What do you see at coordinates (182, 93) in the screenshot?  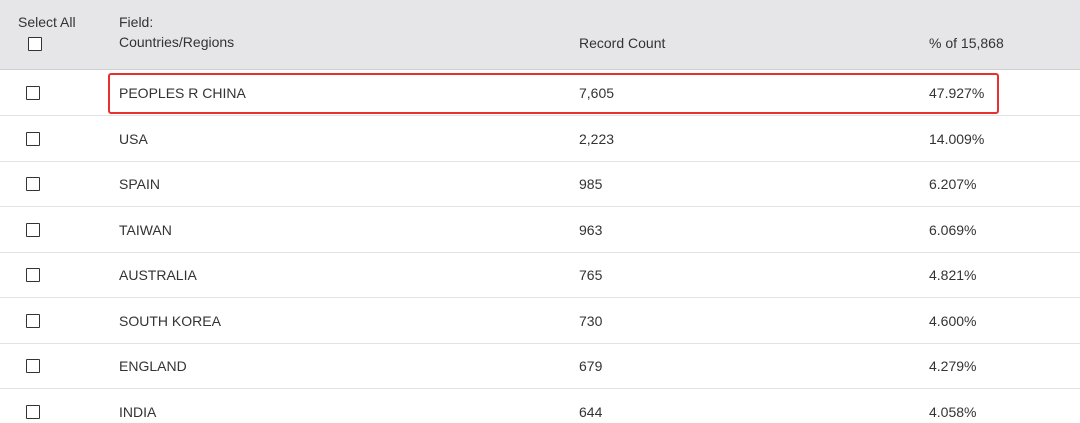 I see `country-name: PEOPLES R CHINA` at bounding box center [182, 93].